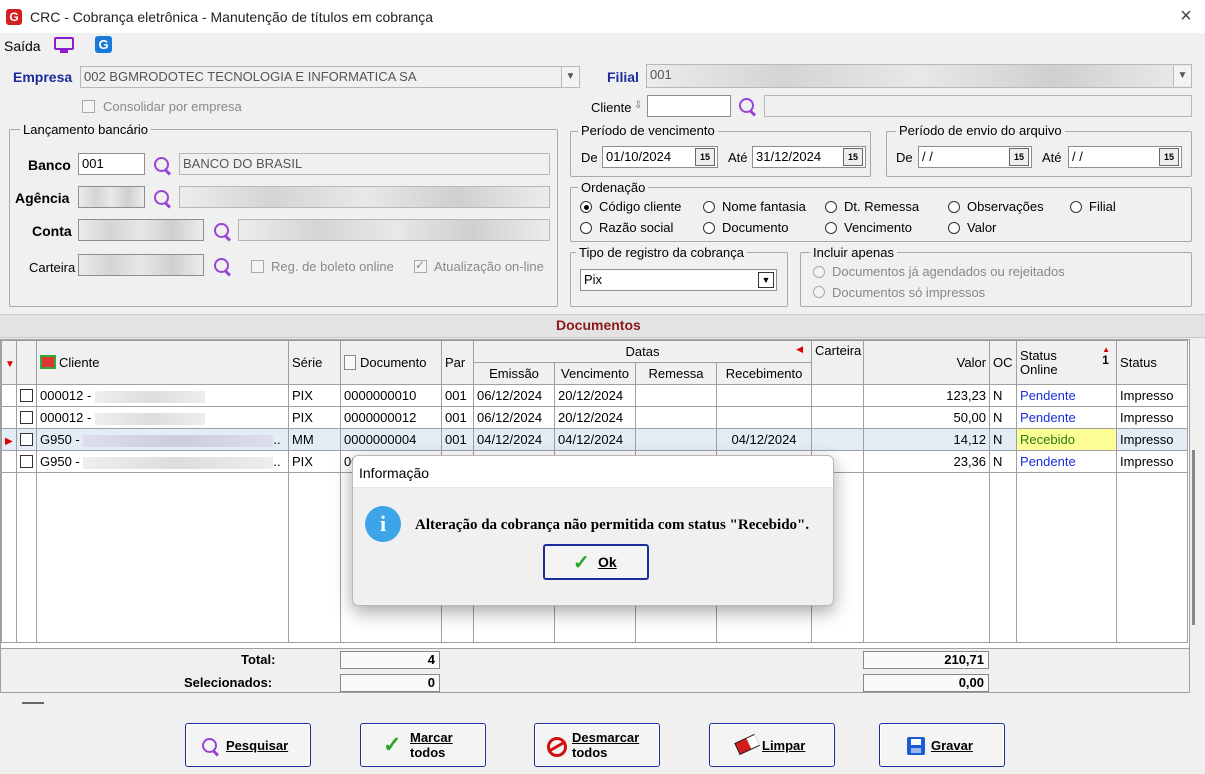 Image resolution: width=1205 pixels, height=774 pixels. Describe the element at coordinates (595, 373) in the screenshot. I see `col-vencimento: Vencimento` at that location.